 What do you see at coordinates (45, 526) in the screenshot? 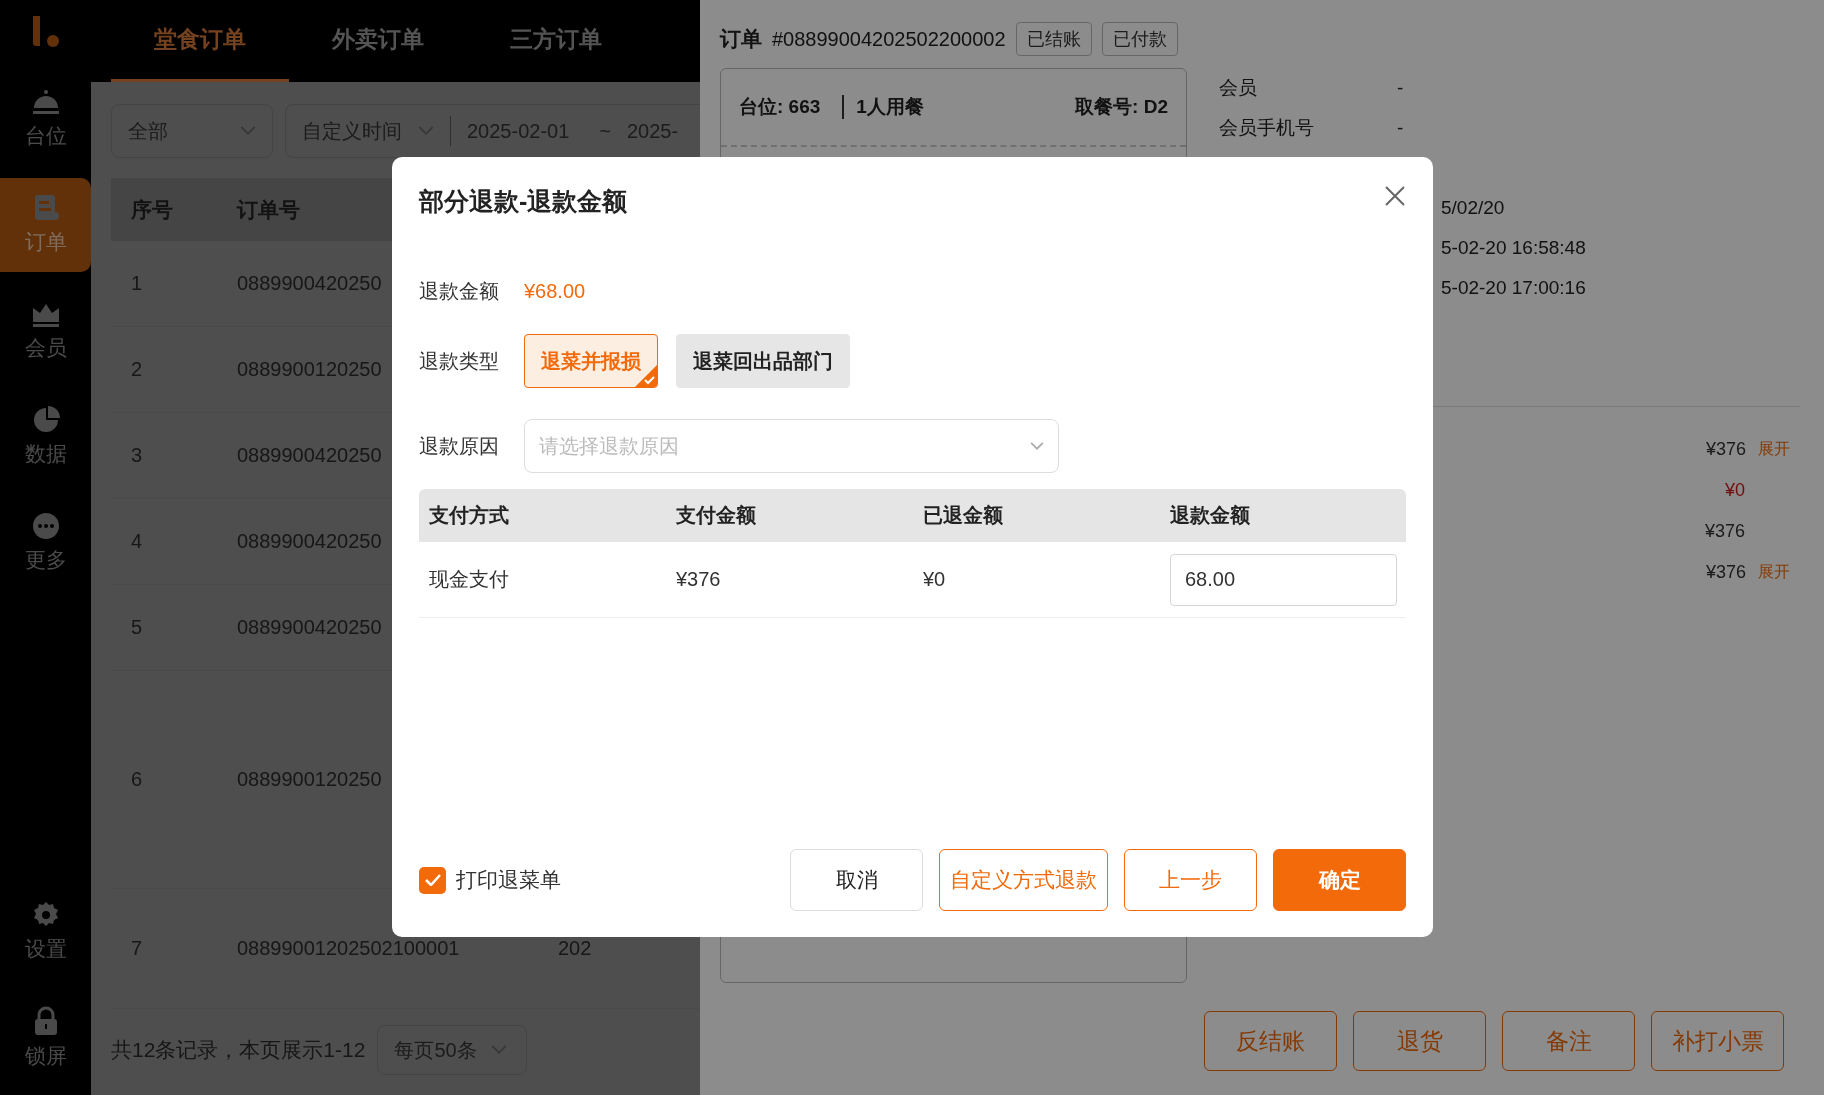
I see `more-icon` at bounding box center [45, 526].